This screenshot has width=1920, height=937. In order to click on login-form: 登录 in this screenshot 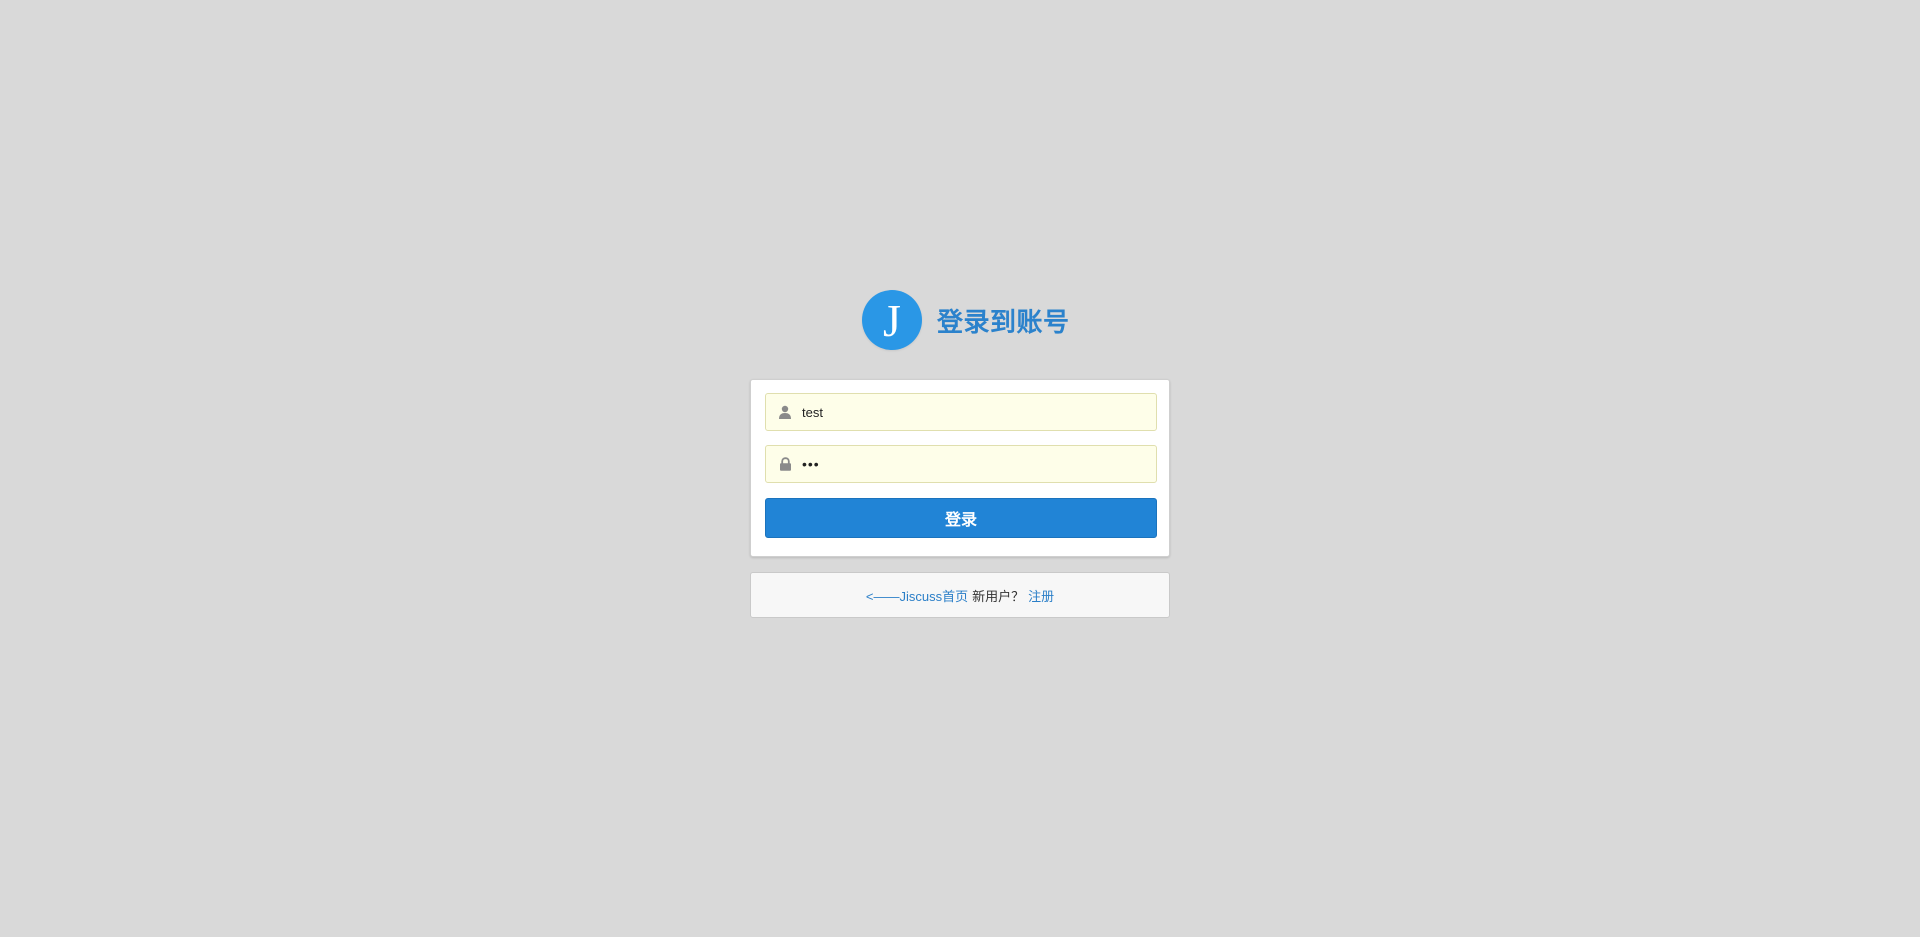, I will do `click(960, 468)`.